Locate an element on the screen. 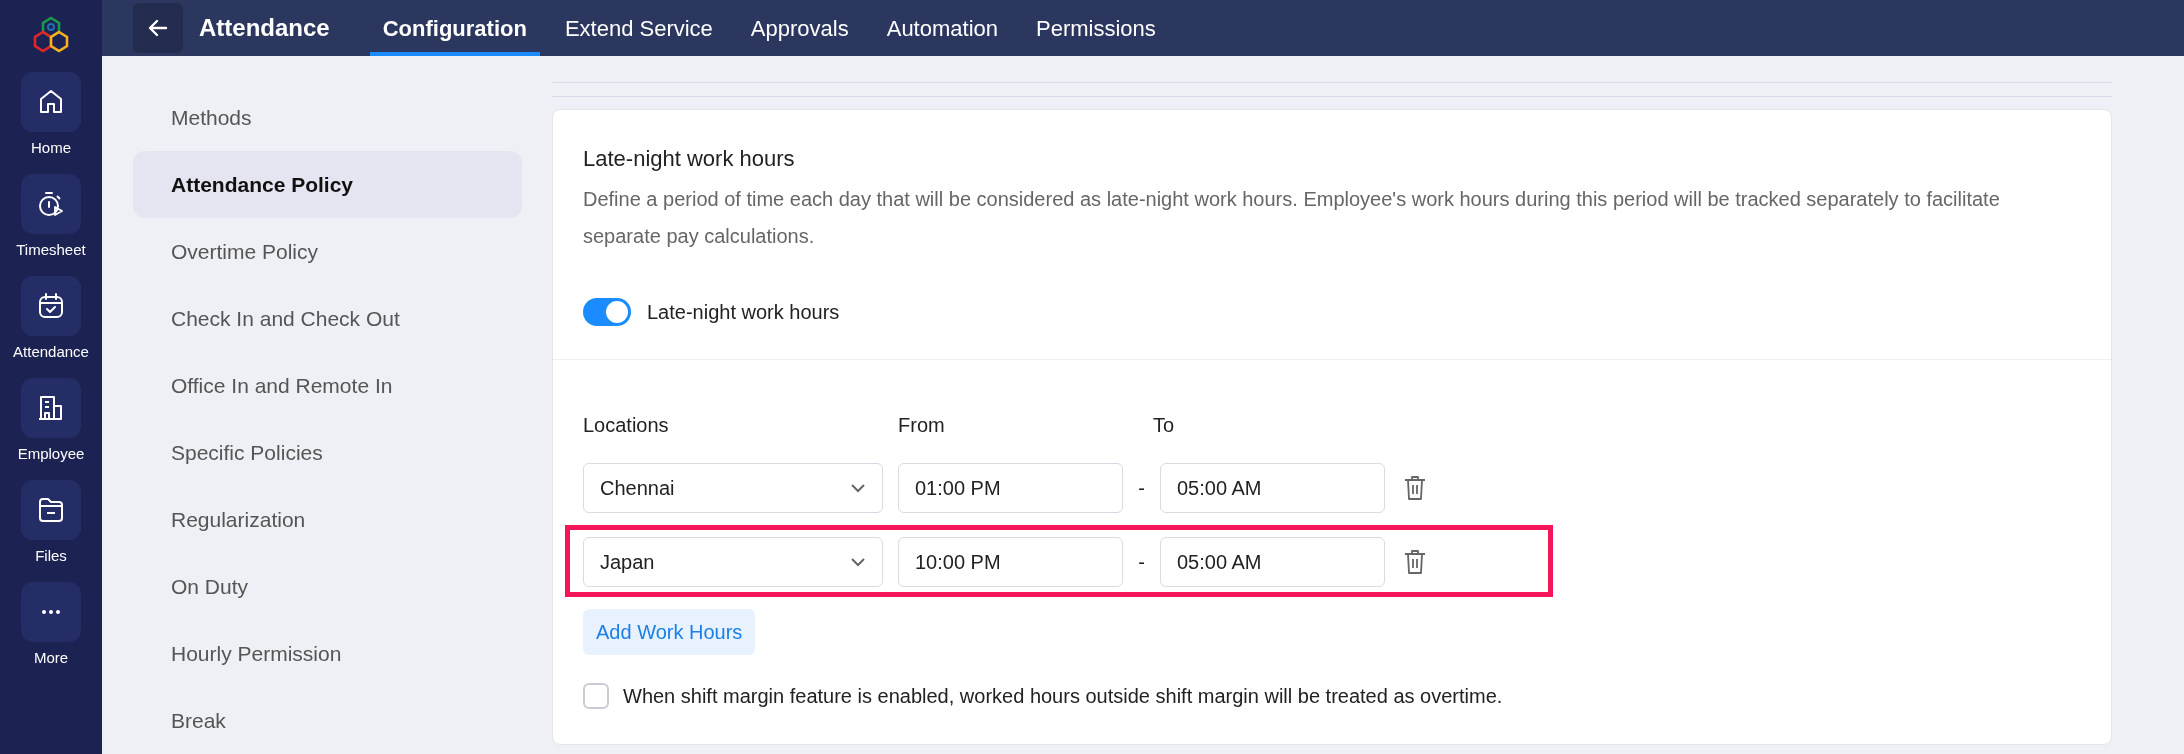 The width and height of the screenshot is (2184, 754). menu-item: On Duty is located at coordinates (327, 586).